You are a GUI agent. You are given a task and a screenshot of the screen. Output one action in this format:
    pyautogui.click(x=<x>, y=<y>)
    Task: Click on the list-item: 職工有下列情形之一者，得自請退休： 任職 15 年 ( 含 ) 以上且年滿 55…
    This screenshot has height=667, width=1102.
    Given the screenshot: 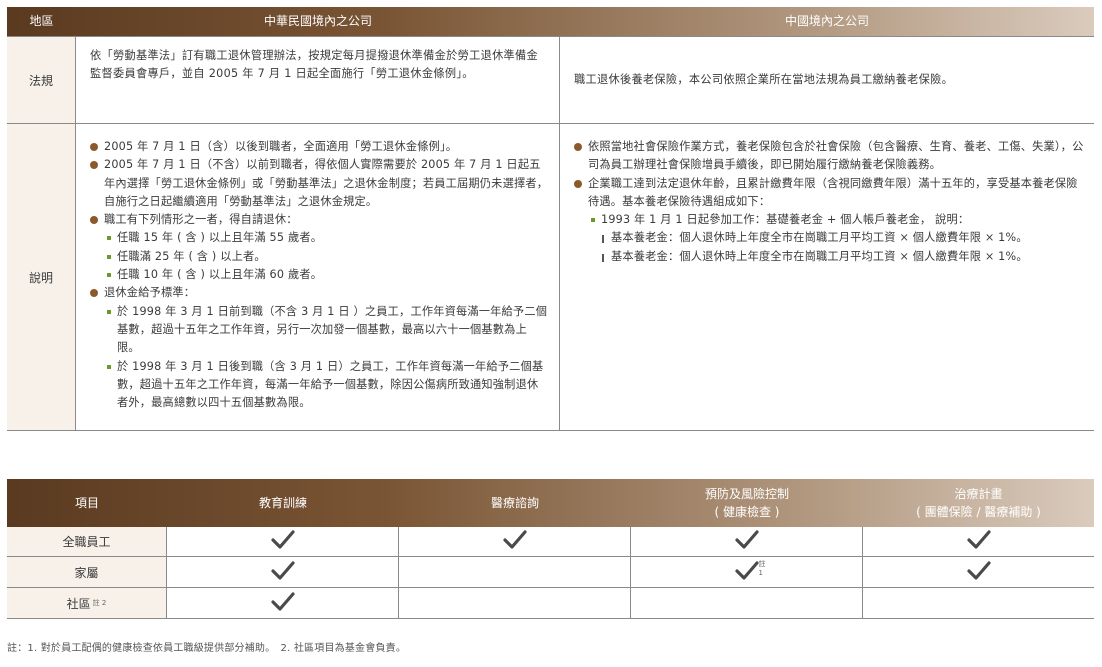 What is the action you would take?
    pyautogui.click(x=319, y=247)
    